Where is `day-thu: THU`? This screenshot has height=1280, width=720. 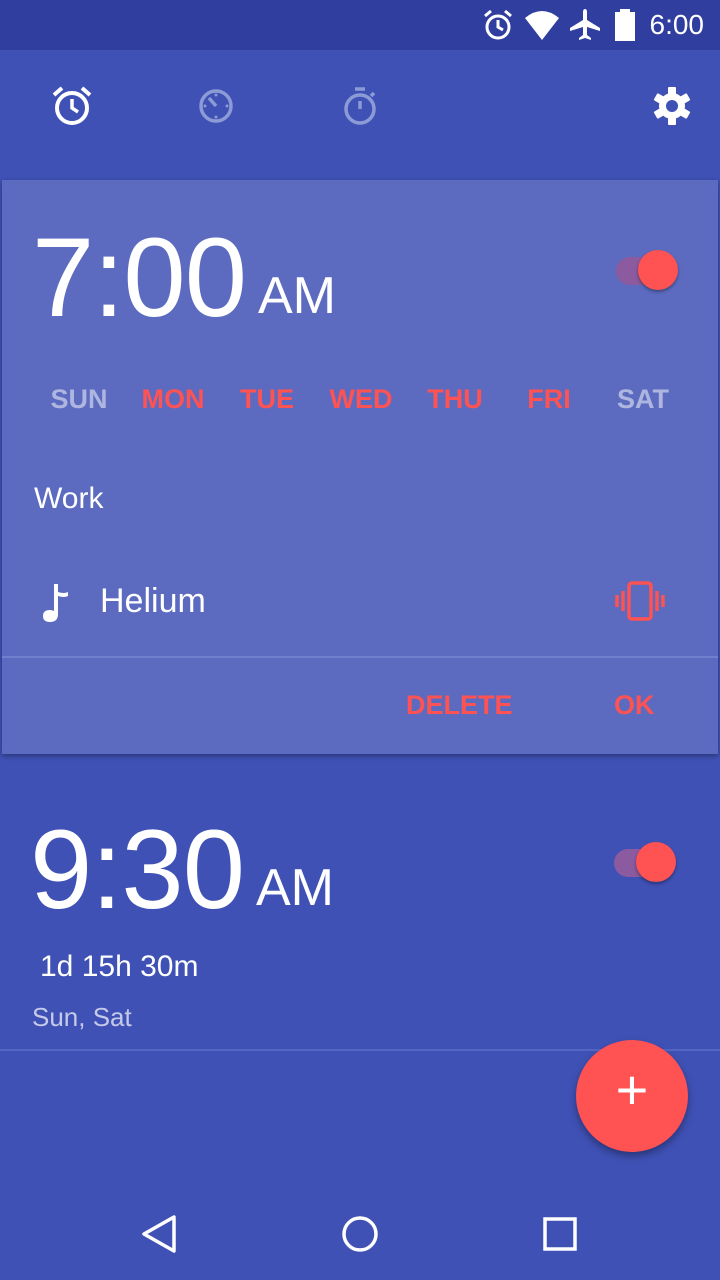 day-thu: THU is located at coordinates (455, 399).